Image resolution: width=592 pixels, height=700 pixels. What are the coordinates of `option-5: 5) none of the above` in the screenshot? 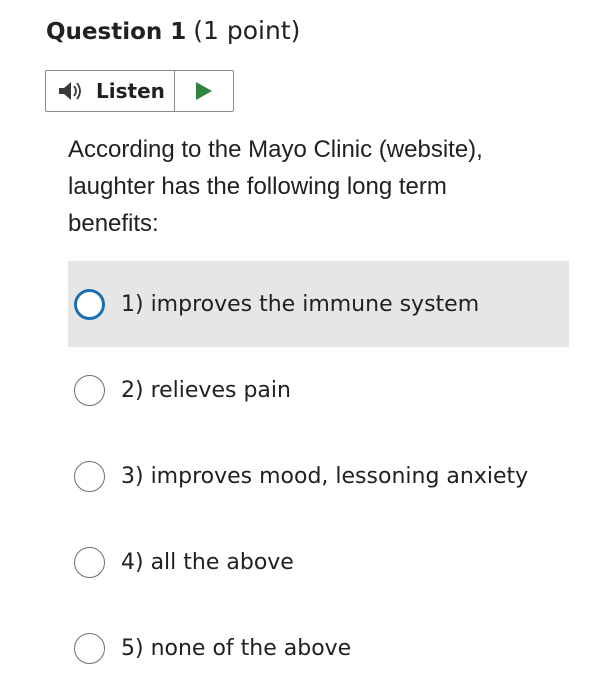 It's located at (318, 648).